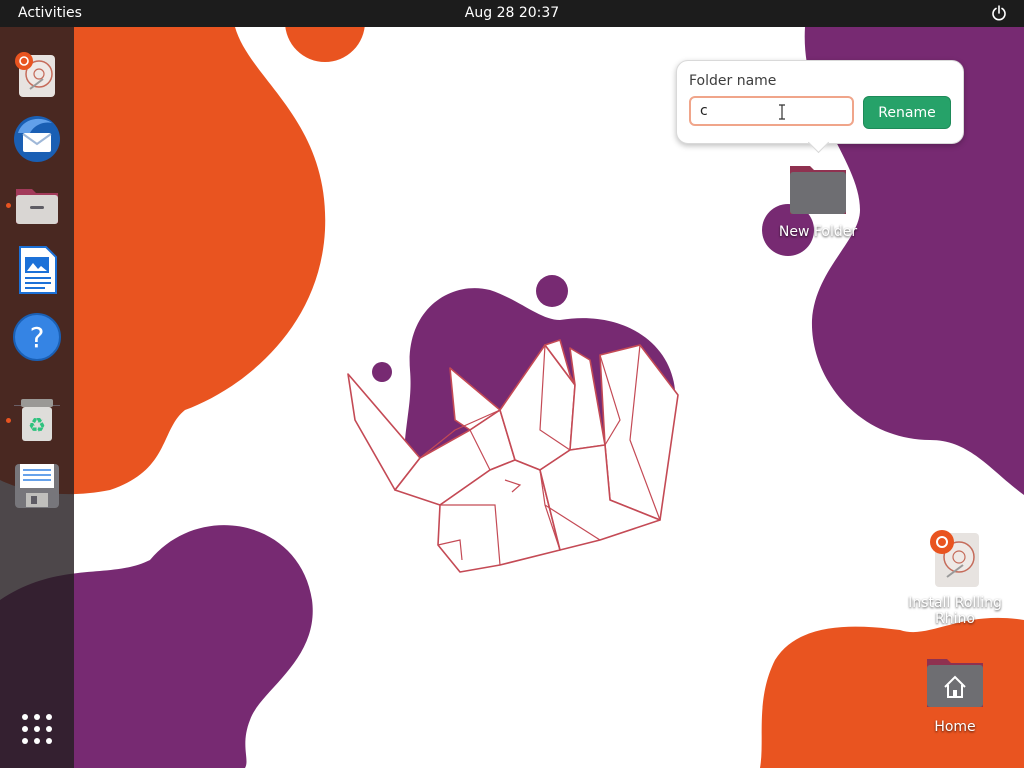 Image resolution: width=1024 pixels, height=768 pixels. I want to click on dock-item-trash: ♻, so click(37, 420).